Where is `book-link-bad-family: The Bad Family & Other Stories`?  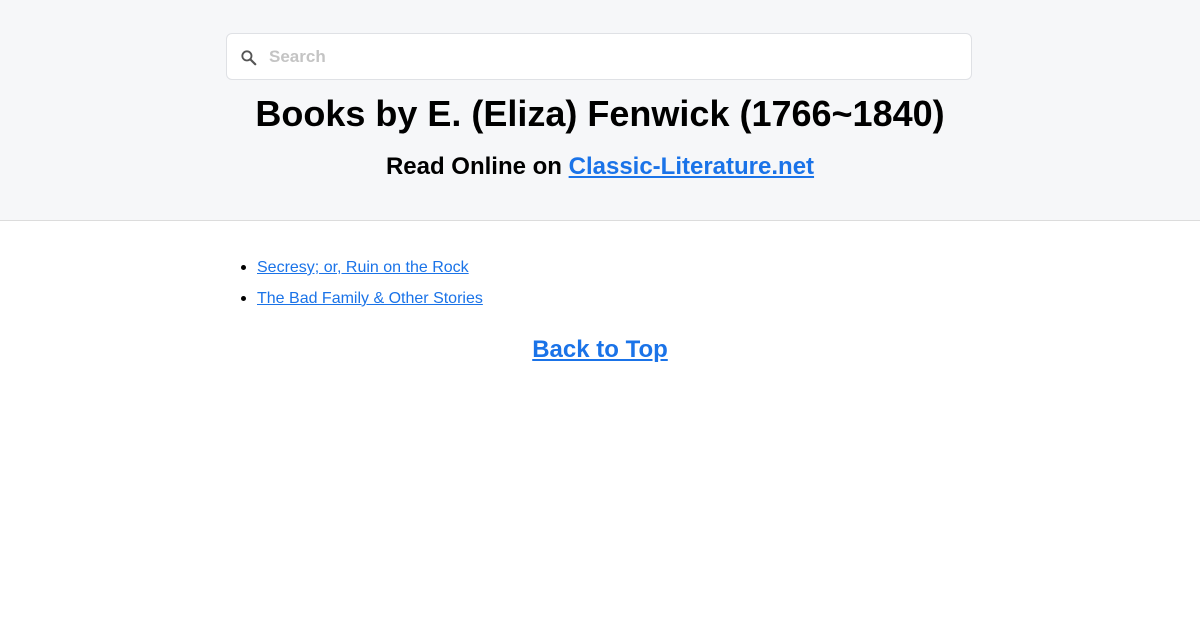
book-link-bad-family: The Bad Family & Other Stories is located at coordinates (370, 298).